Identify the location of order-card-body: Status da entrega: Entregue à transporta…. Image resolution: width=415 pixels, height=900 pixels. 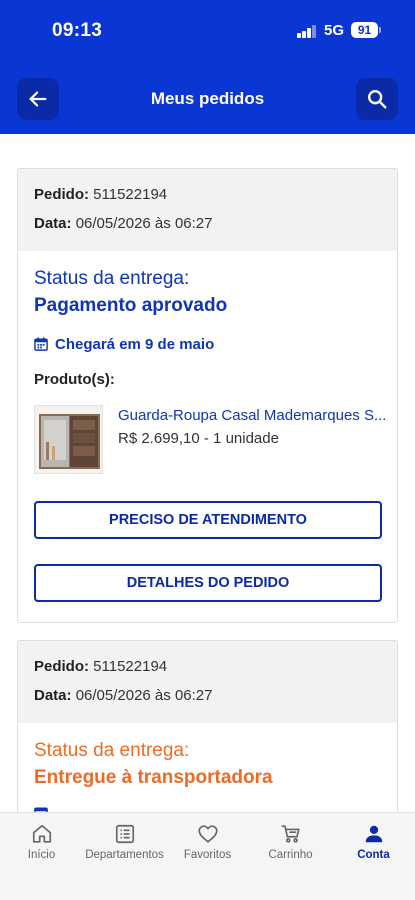
(207, 767).